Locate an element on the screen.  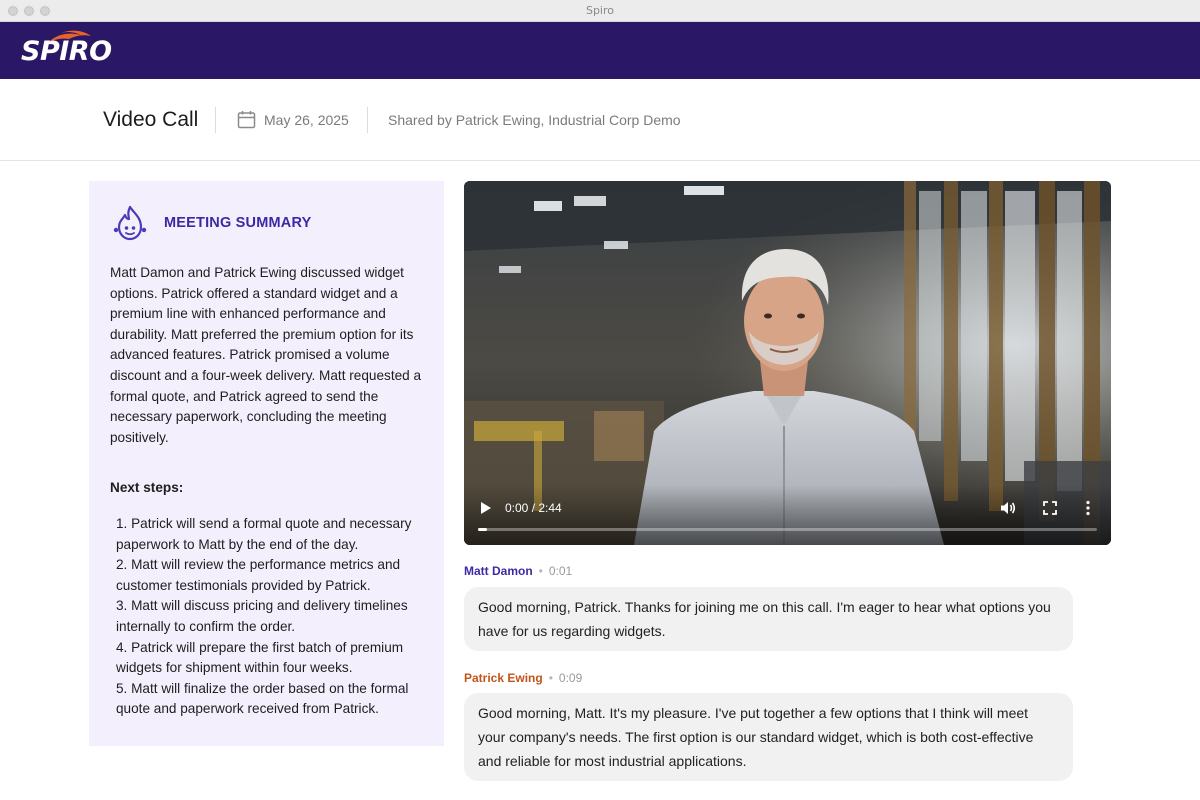
transcript-timestamp: 0:09 is located at coordinates (570, 678).